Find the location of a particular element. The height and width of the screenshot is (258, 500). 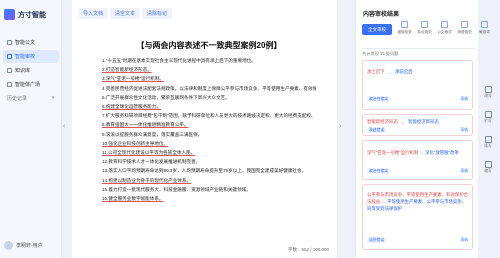

edge-tool-label: 续写 is located at coordinates (488, 146).